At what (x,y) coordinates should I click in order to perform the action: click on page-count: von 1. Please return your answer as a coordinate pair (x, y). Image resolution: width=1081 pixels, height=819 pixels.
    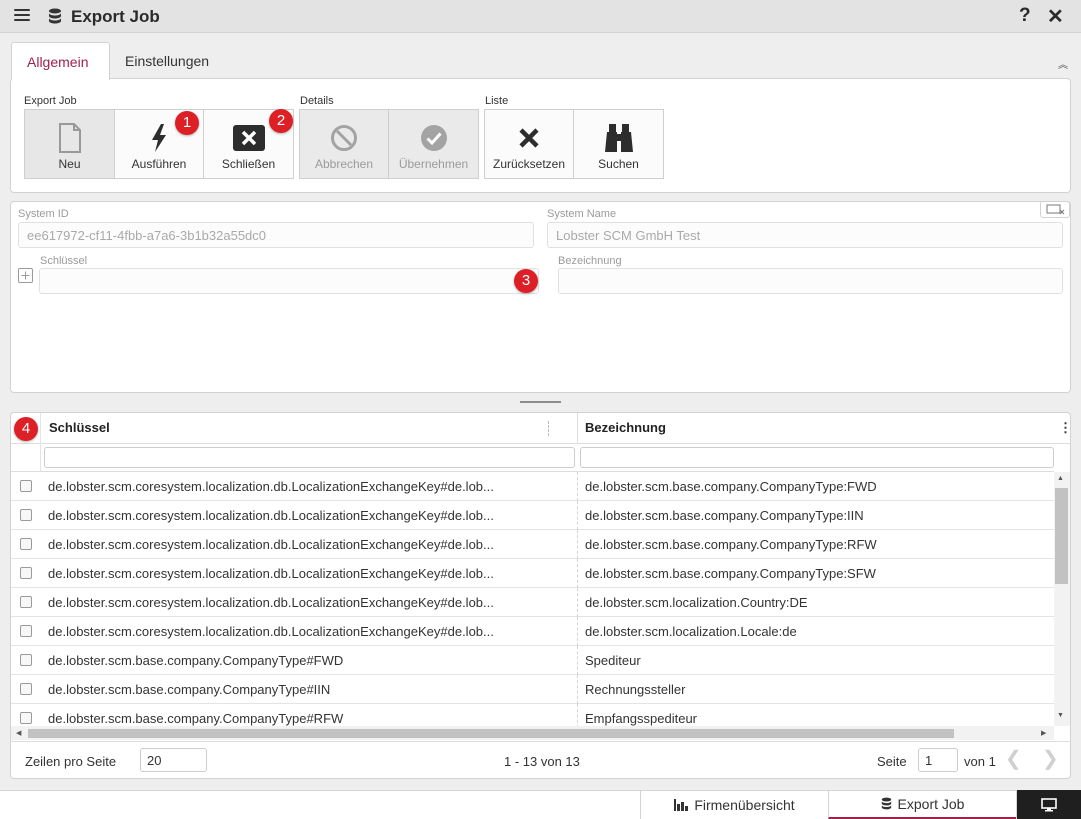
    Looking at the image, I should click on (980, 761).